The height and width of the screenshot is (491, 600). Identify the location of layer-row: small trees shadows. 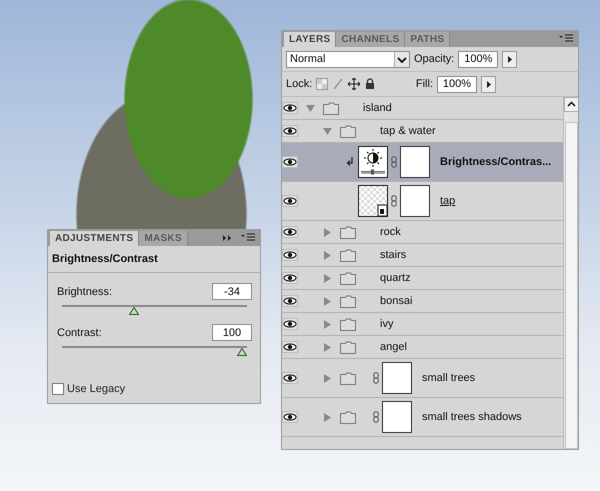
(422, 417).